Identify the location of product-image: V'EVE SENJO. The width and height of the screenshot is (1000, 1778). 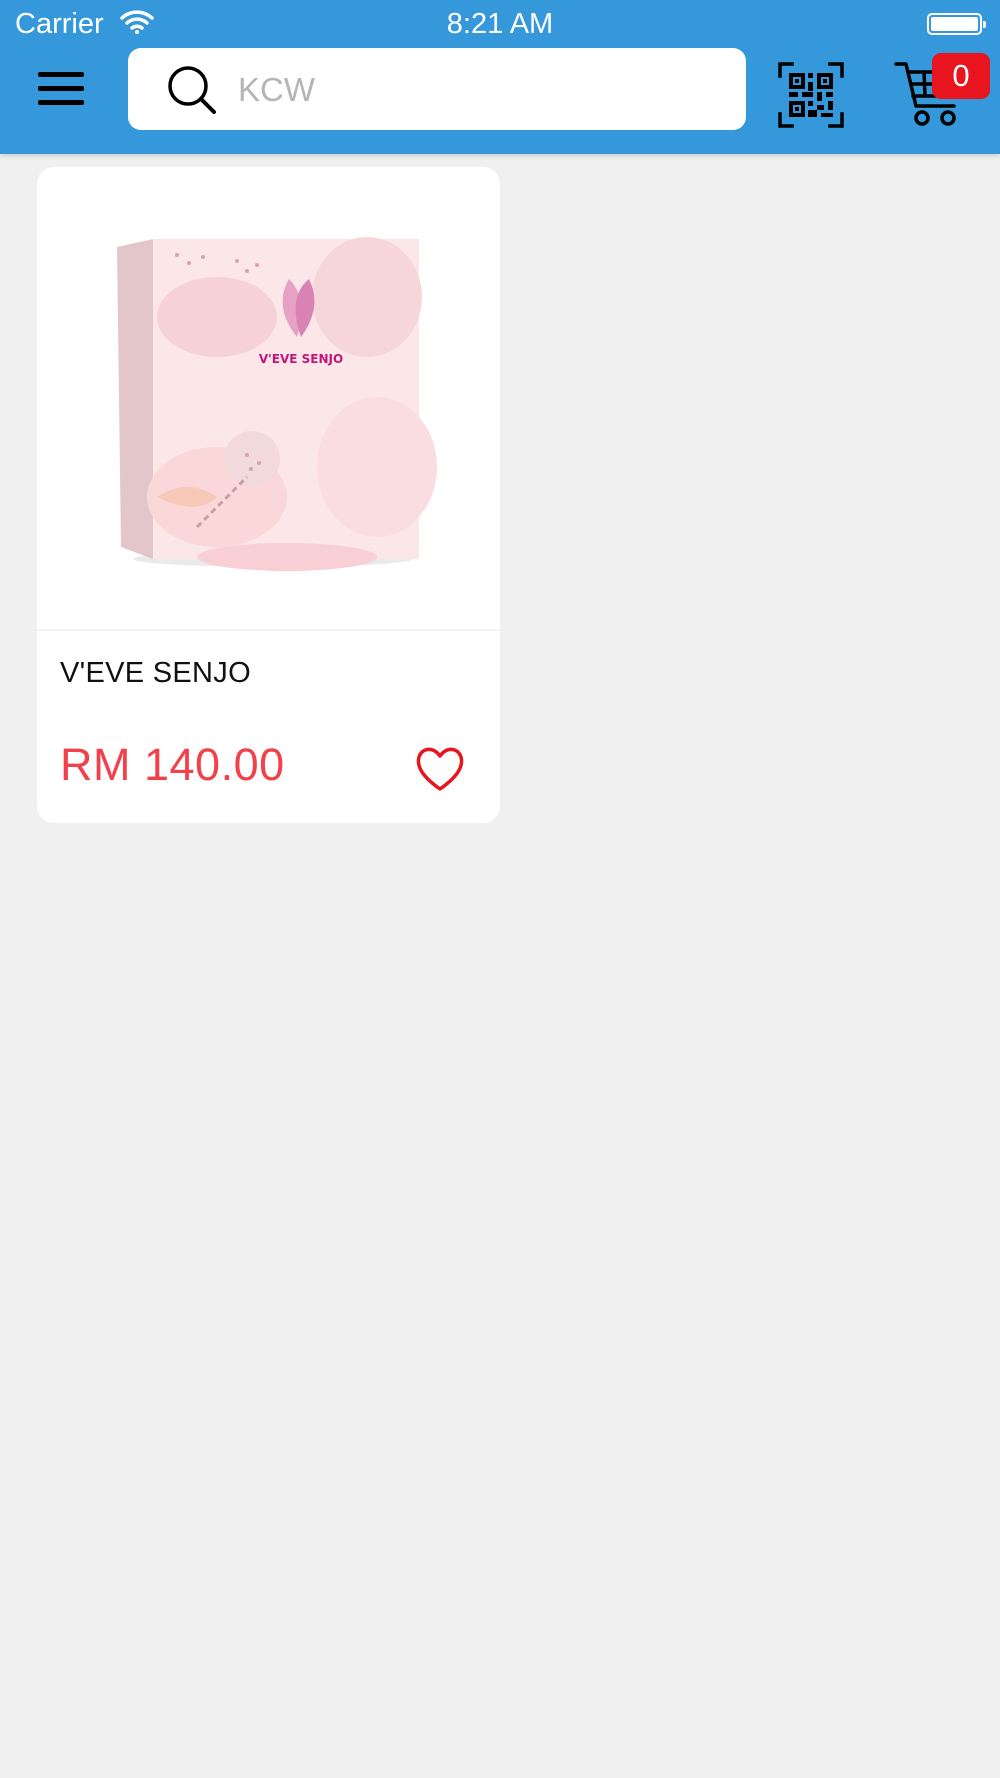
(268, 398).